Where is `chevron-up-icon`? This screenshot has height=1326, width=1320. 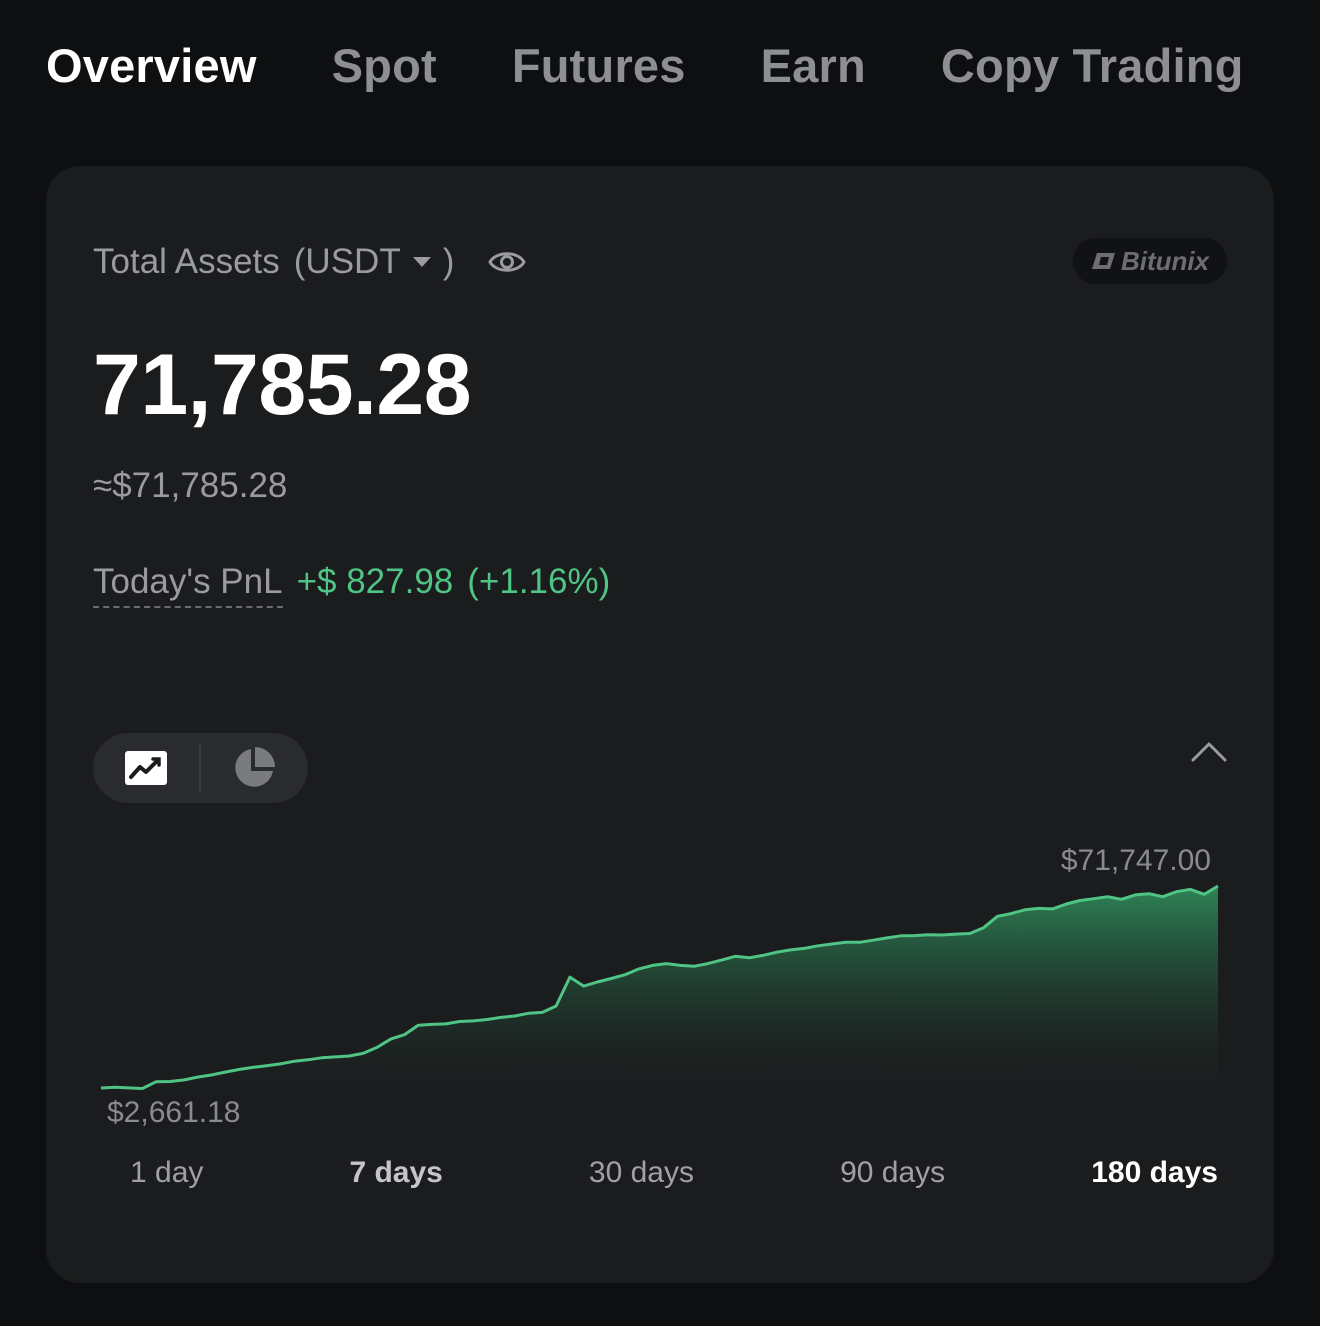 chevron-up-icon is located at coordinates (1209, 751).